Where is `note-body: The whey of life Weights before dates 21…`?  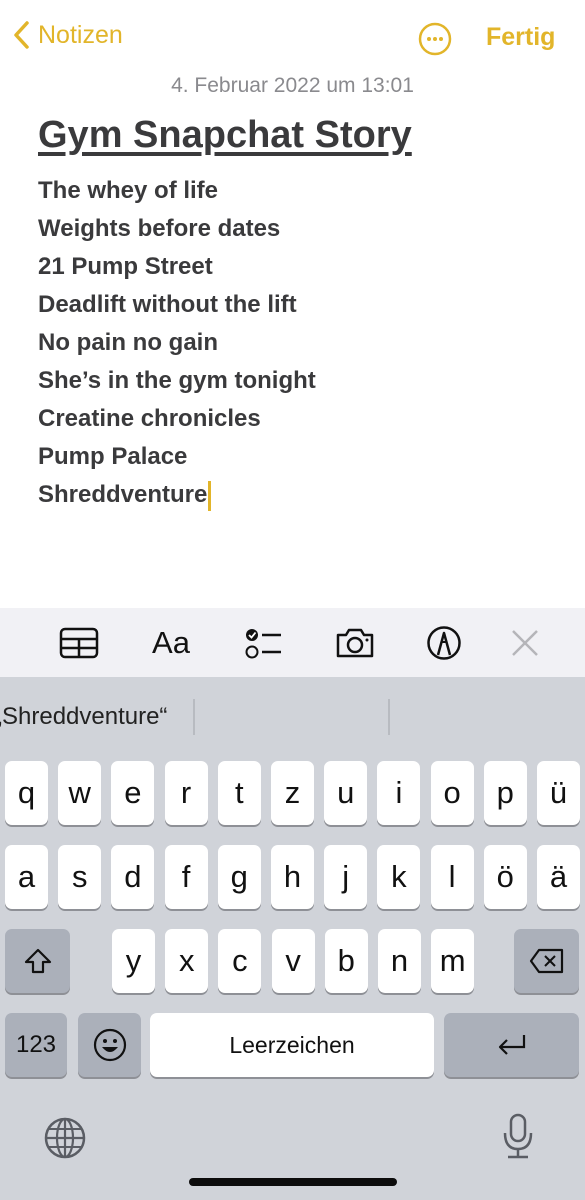
note-body: The whey of life Weights before dates 21… is located at coordinates (177, 343).